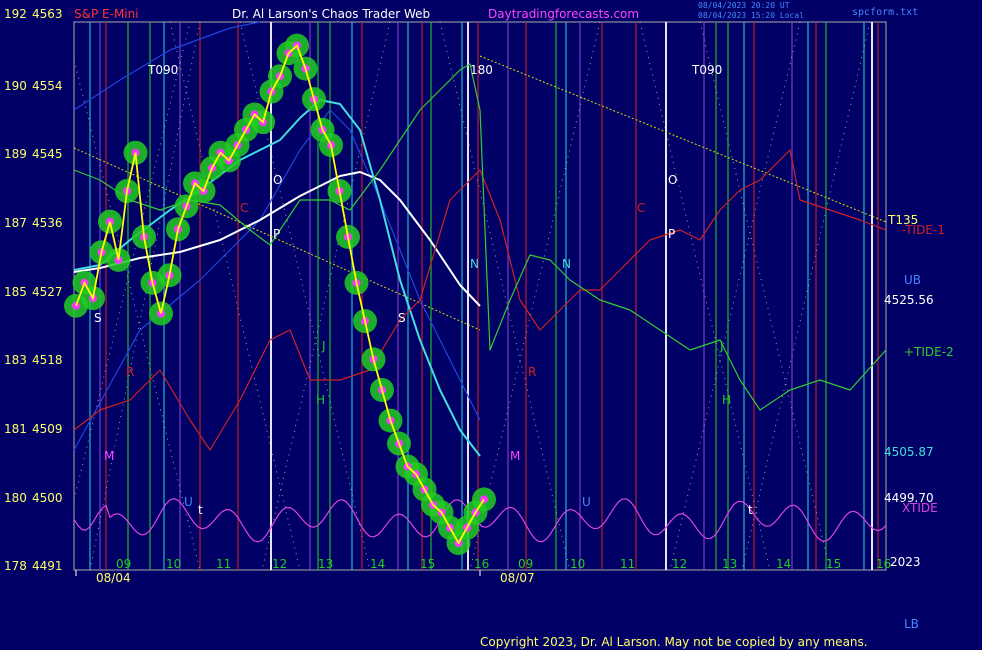  What do you see at coordinates (729, 564) in the screenshot?
I see `hour-label-12: 13` at bounding box center [729, 564].